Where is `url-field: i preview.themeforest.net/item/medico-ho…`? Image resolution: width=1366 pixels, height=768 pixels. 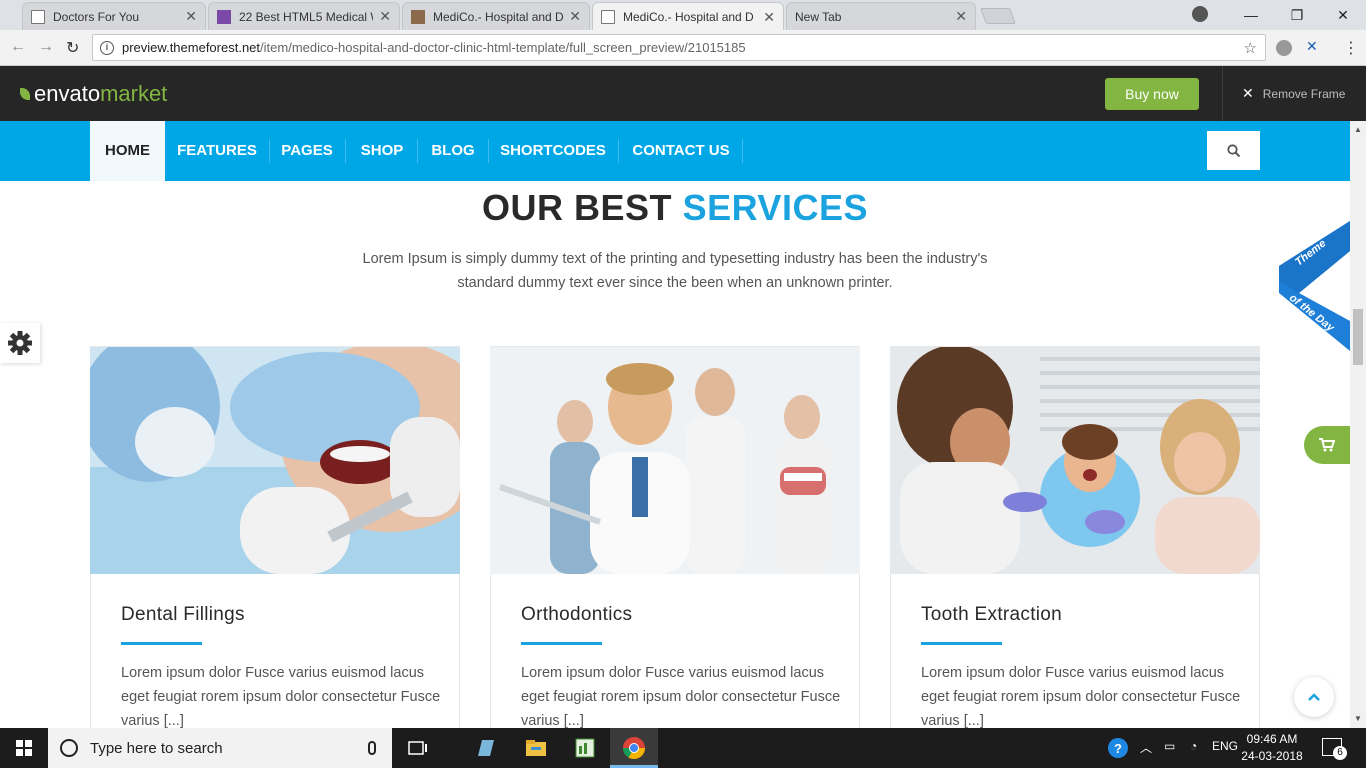 url-field: i preview.themeforest.net/item/medico-ho… is located at coordinates (679, 47).